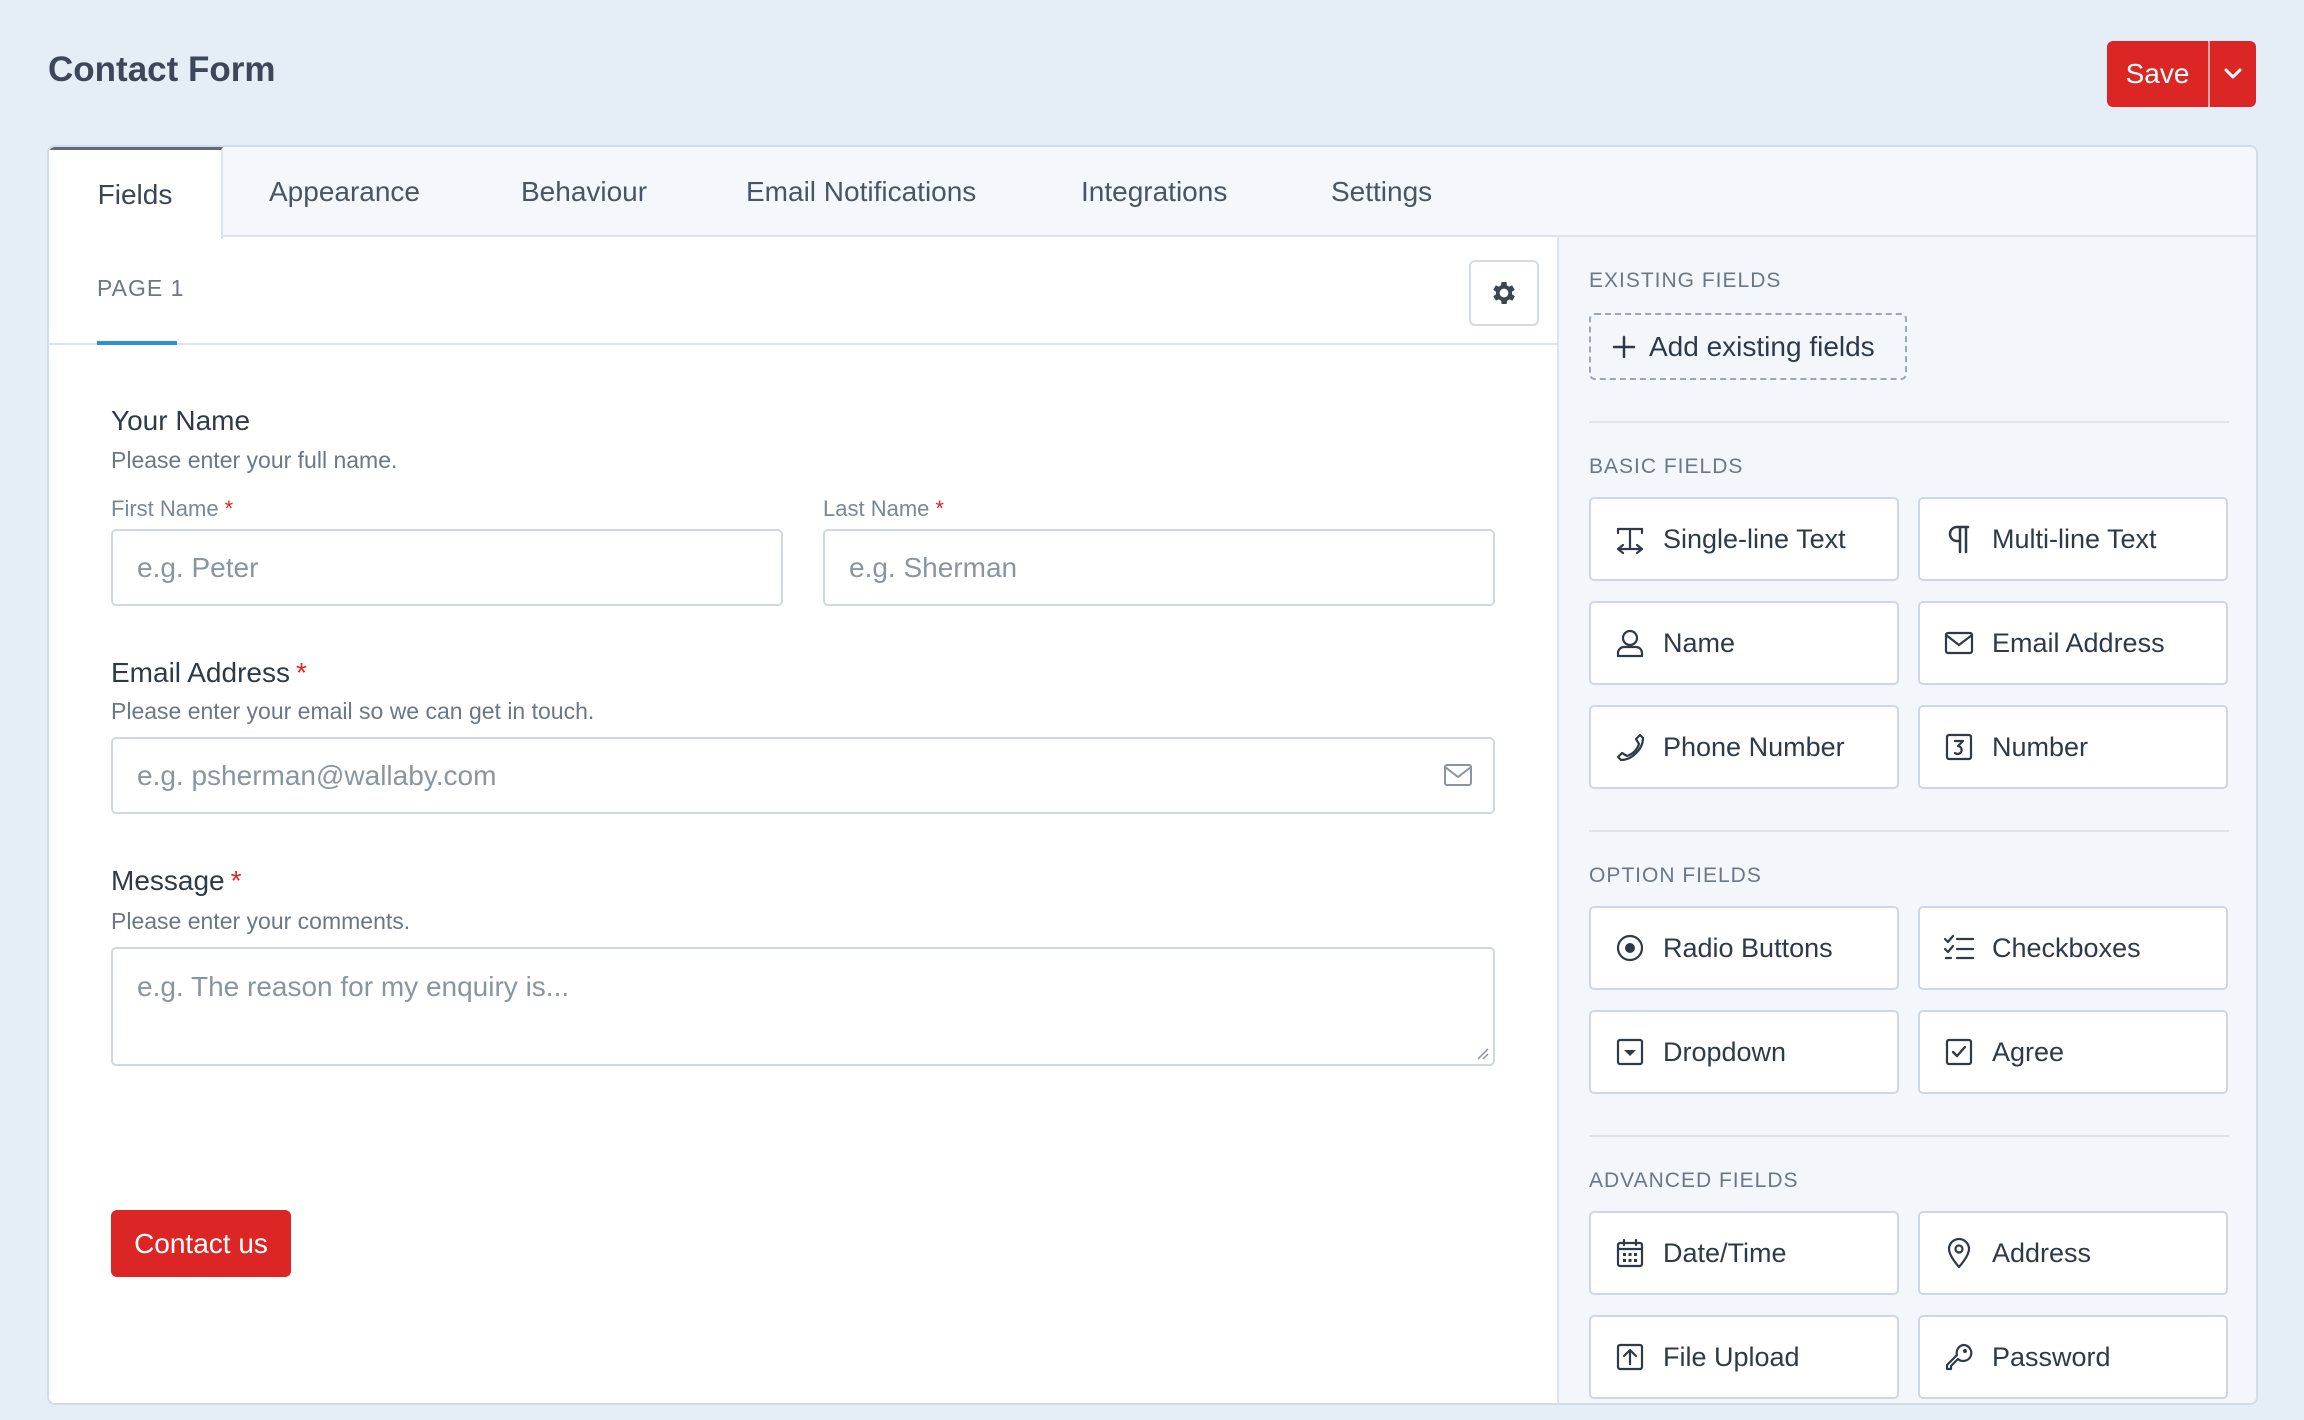 The image size is (2304, 1420). What do you see at coordinates (1959, 539) in the screenshot?
I see `paragraph-icon` at bounding box center [1959, 539].